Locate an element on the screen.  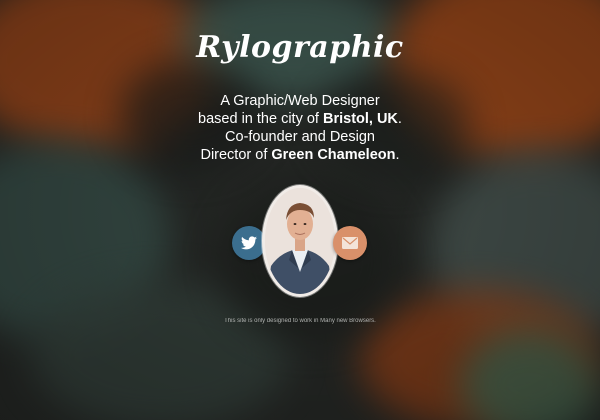
bio-line-2: based in the city of Bristol, UK. is located at coordinates (300, 119).